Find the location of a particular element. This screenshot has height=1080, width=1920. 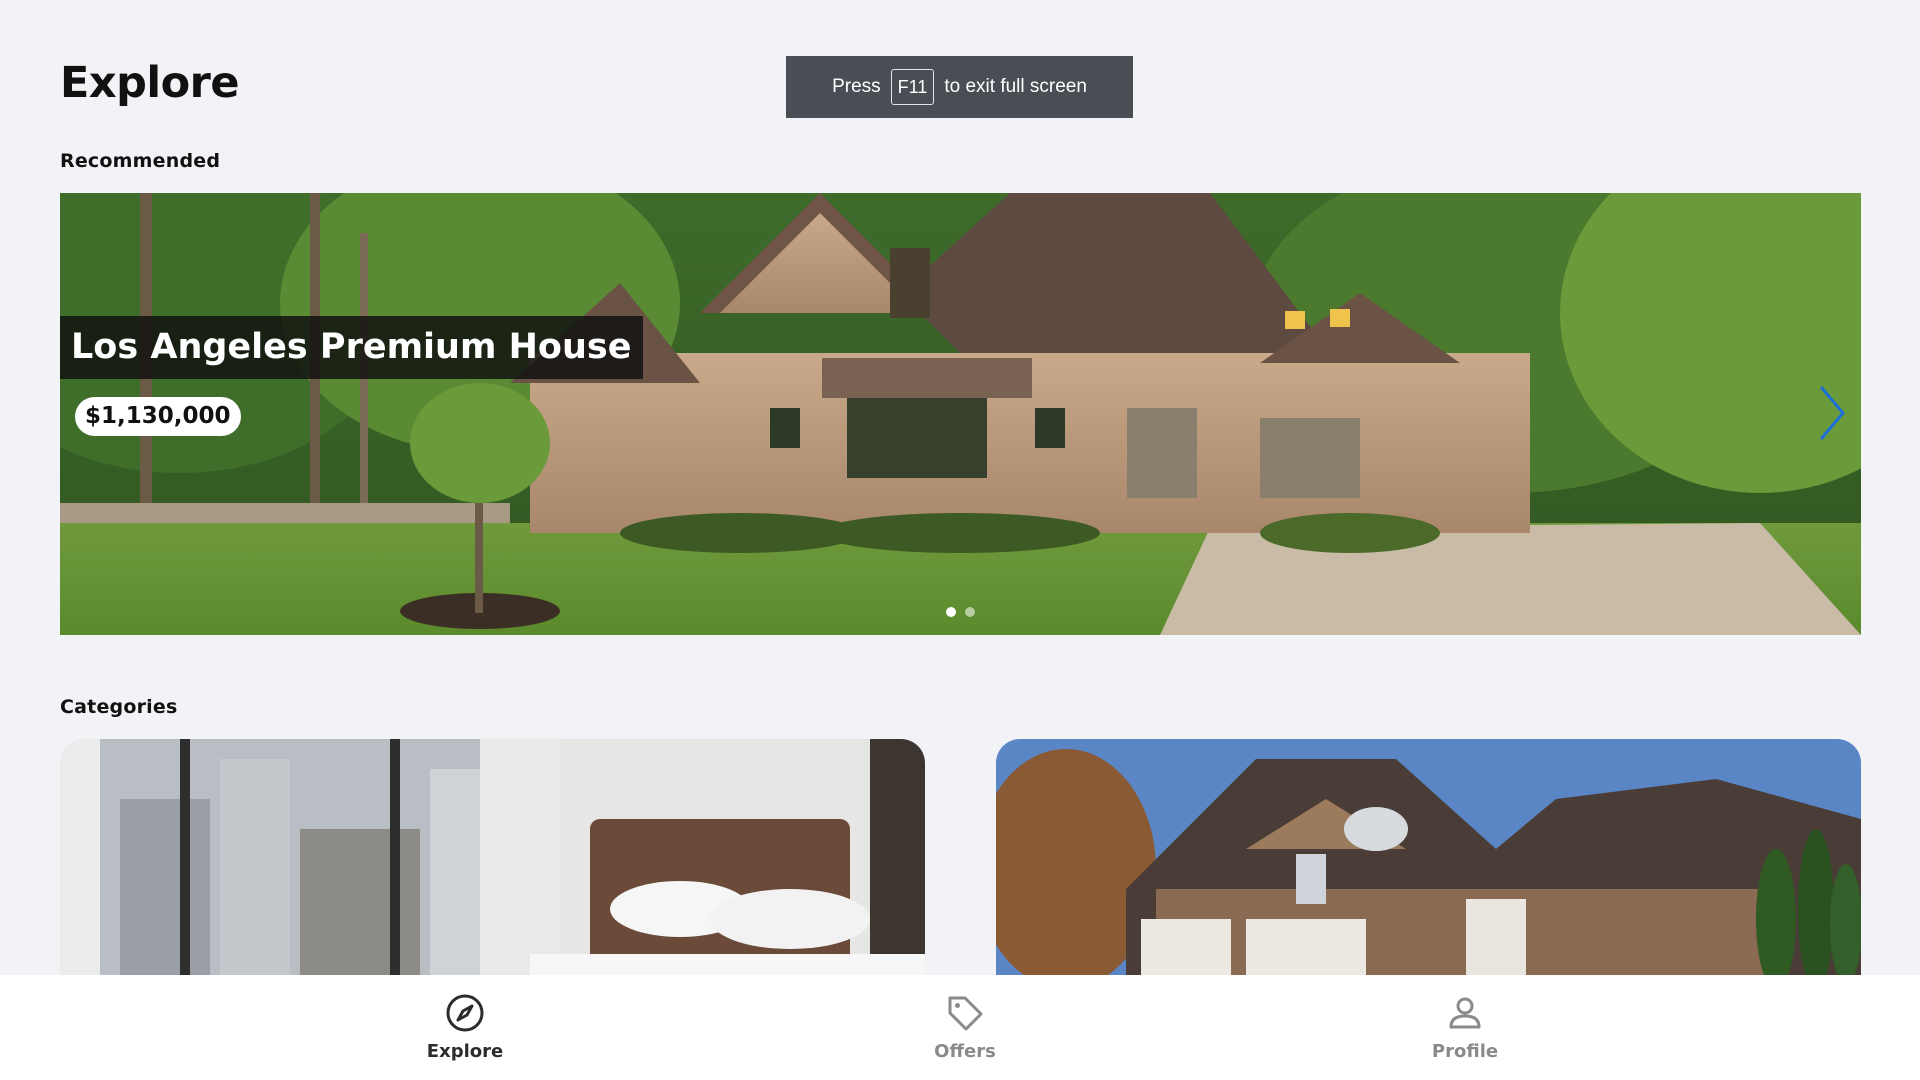

page-title: Explore is located at coordinates (150, 83).